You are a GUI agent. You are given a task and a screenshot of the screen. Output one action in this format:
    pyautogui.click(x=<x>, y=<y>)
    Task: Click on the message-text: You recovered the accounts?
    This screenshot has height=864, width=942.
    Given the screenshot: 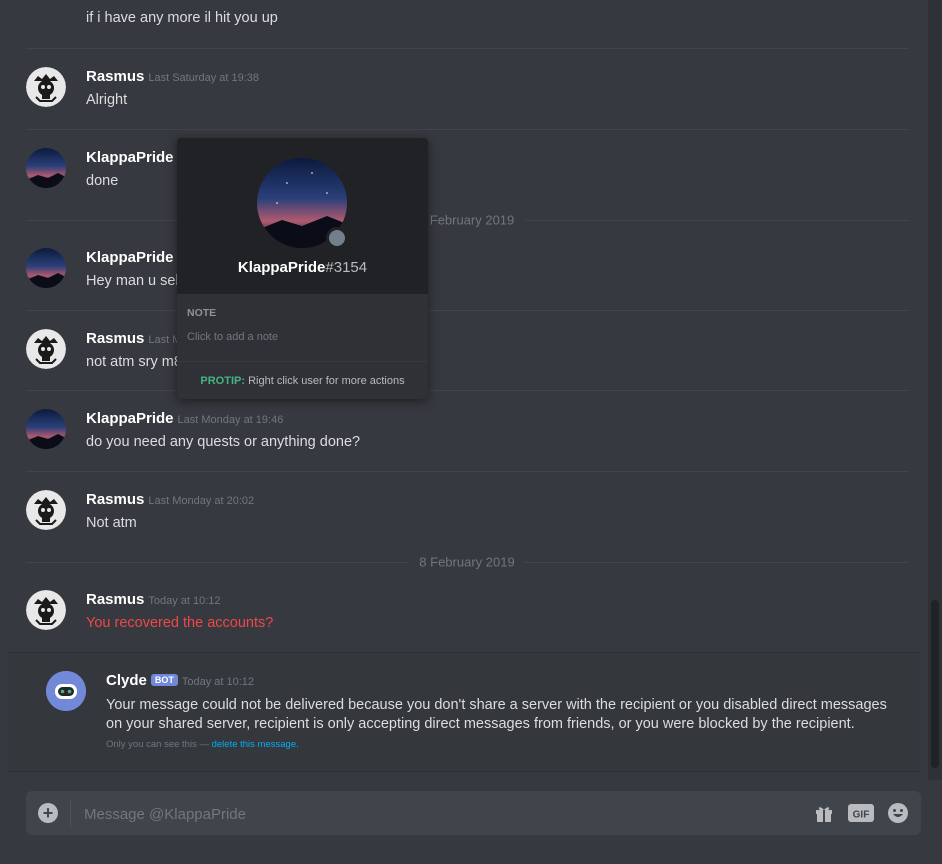 What is the action you would take?
    pyautogui.click(x=180, y=623)
    